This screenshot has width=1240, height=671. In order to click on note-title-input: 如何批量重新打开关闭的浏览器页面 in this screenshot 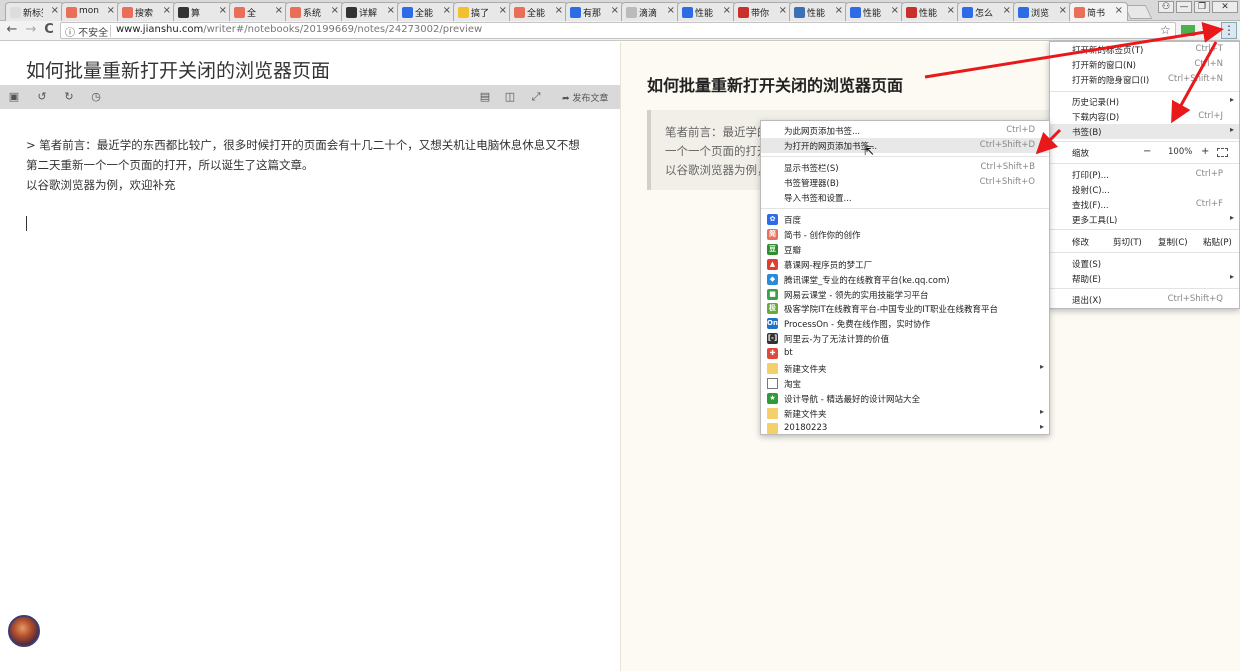, I will do `click(178, 69)`.